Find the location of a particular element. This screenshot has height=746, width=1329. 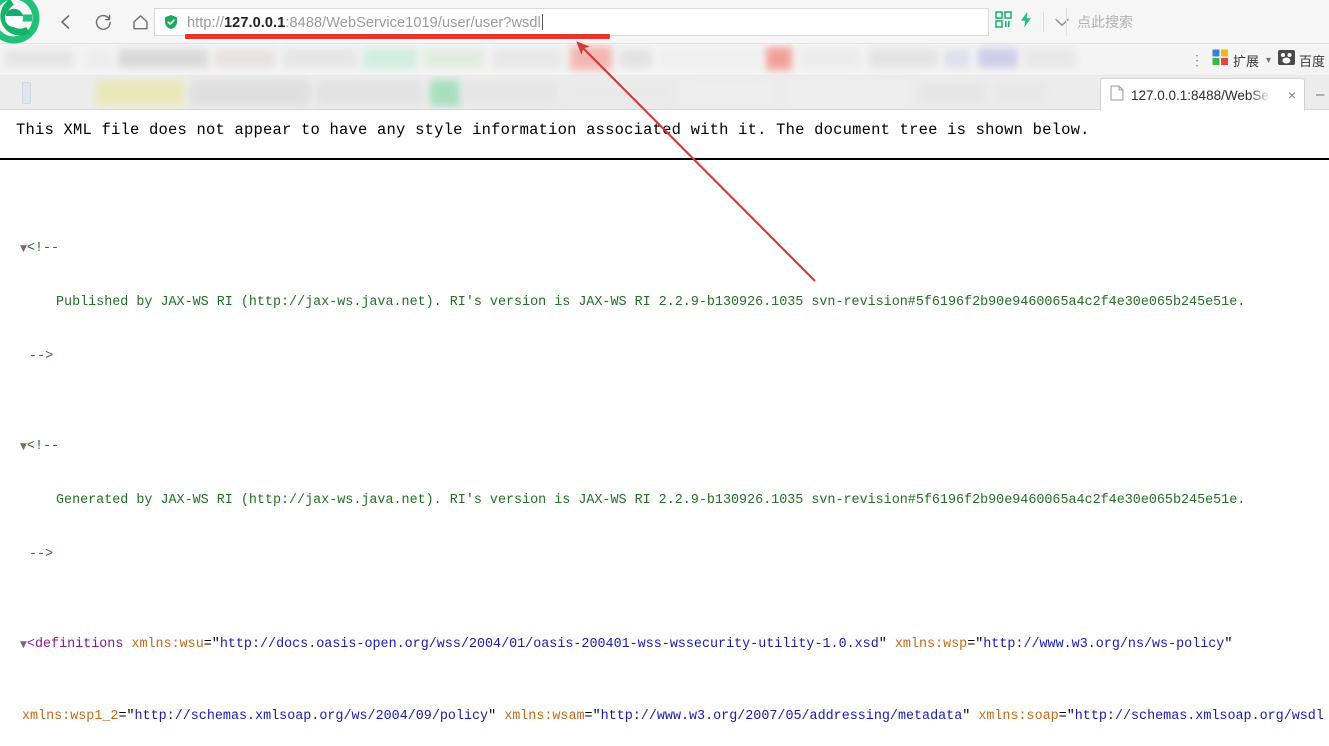

url-host: 127.0.0.1 is located at coordinates (254, 22).